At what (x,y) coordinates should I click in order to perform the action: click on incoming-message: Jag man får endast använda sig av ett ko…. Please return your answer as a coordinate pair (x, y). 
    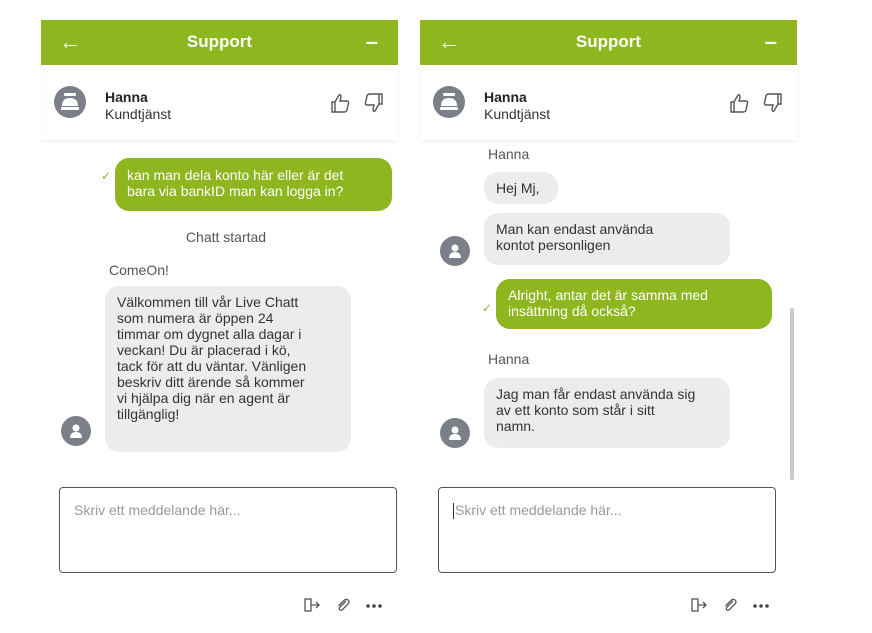
    Looking at the image, I should click on (607, 413).